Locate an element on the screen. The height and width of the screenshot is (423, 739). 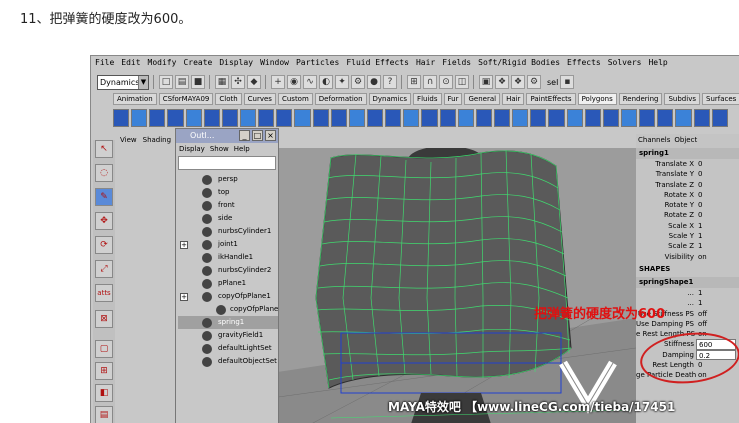
open-scene-icon: ▤ is located at coordinates (182, 82).